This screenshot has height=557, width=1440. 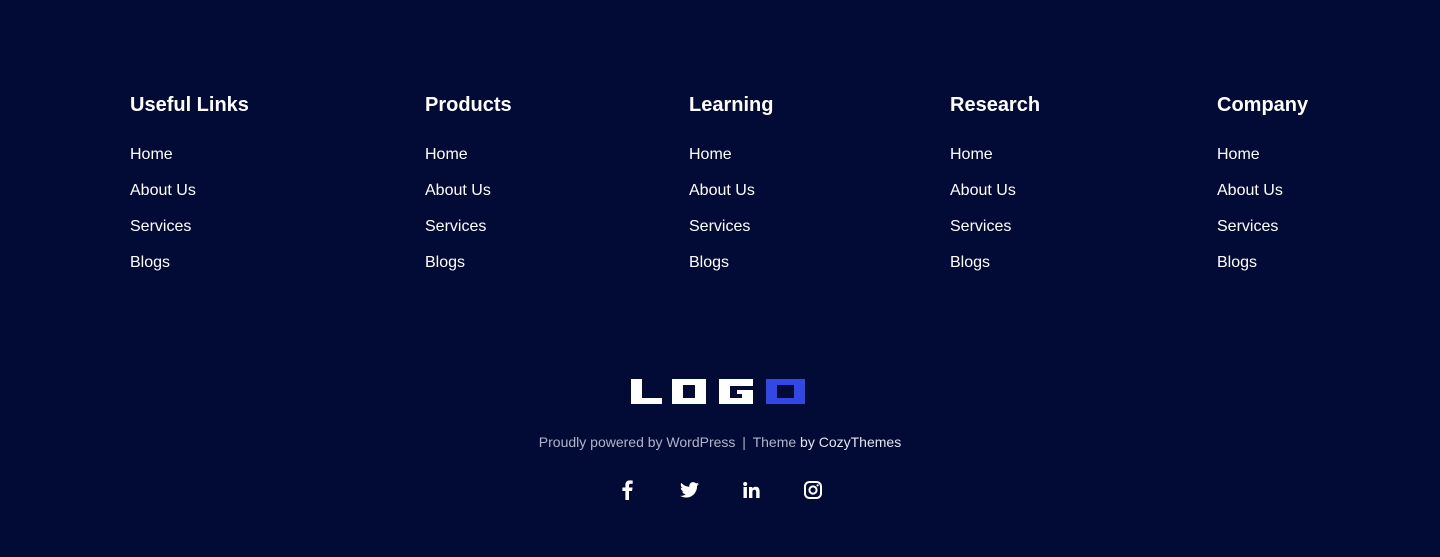 I want to click on twitter-link, so click(x=689, y=490).